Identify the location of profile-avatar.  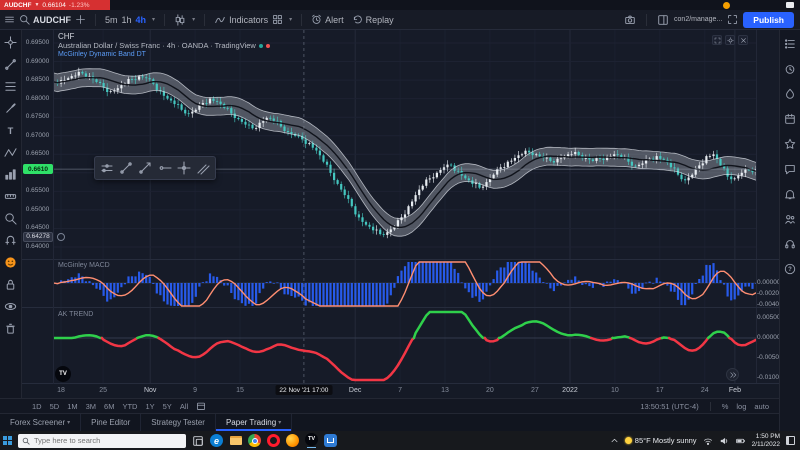
(726, 5).